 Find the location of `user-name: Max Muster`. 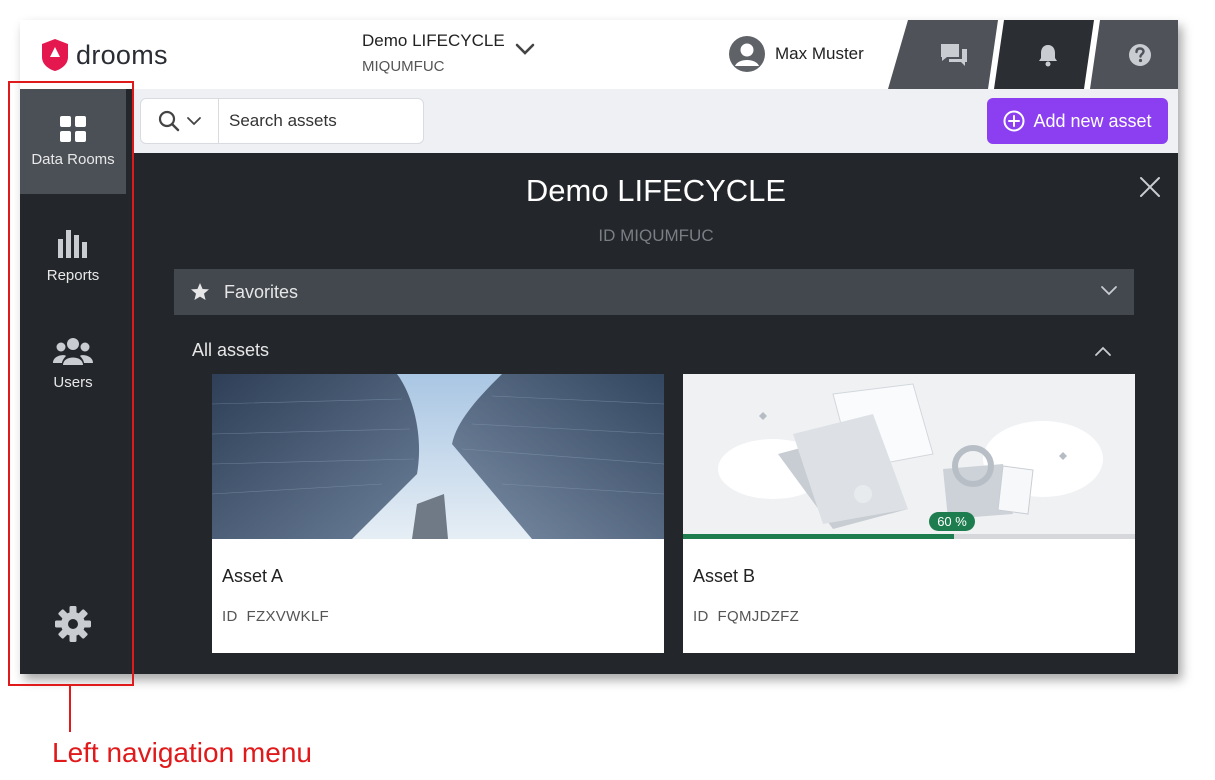

user-name: Max Muster is located at coordinates (819, 53).